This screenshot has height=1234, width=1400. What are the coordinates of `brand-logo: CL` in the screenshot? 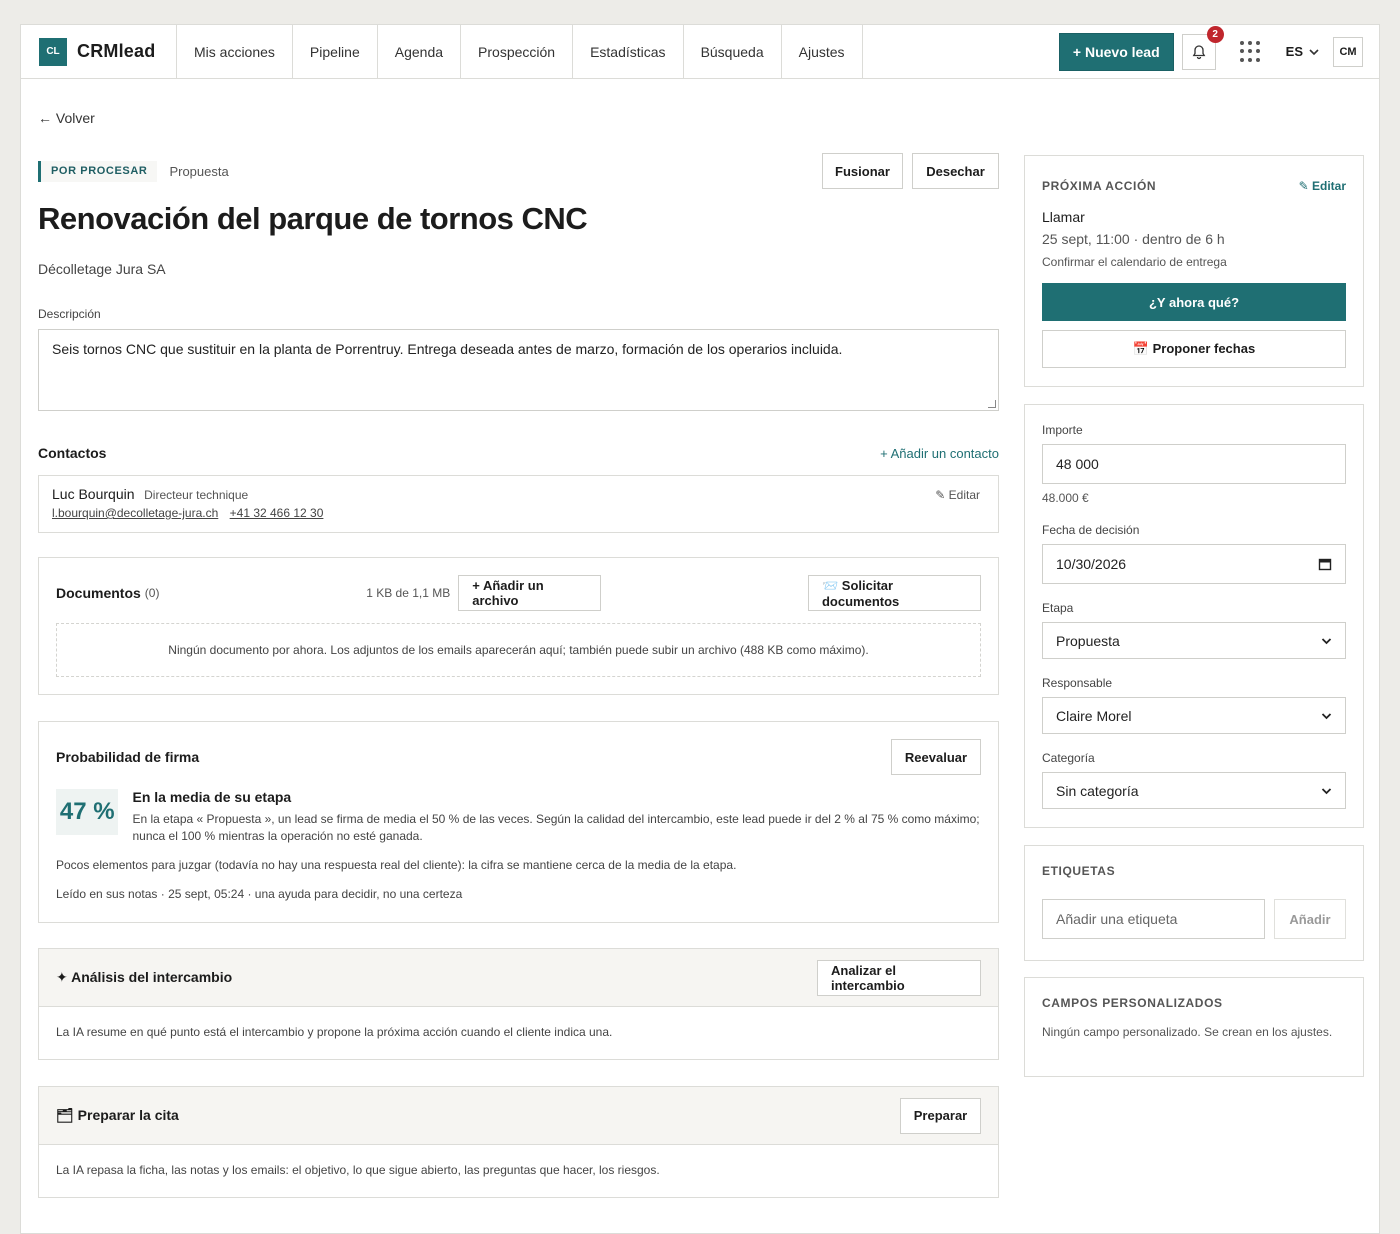 It's located at (53, 51).